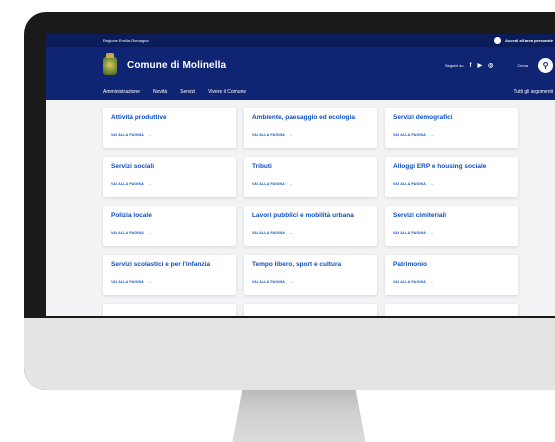  Describe the element at coordinates (187, 92) in the screenshot. I see `nav-item-servizi: Servizi` at that location.